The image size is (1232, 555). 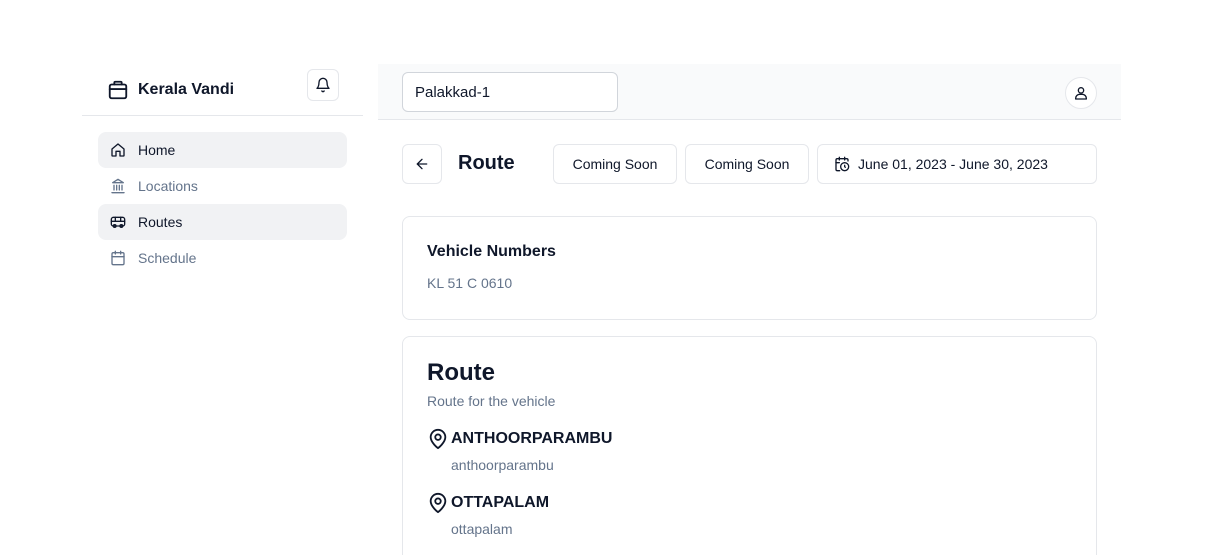 What do you see at coordinates (470, 283) in the screenshot?
I see `vehicle-number-value: KL 51 C 0610` at bounding box center [470, 283].